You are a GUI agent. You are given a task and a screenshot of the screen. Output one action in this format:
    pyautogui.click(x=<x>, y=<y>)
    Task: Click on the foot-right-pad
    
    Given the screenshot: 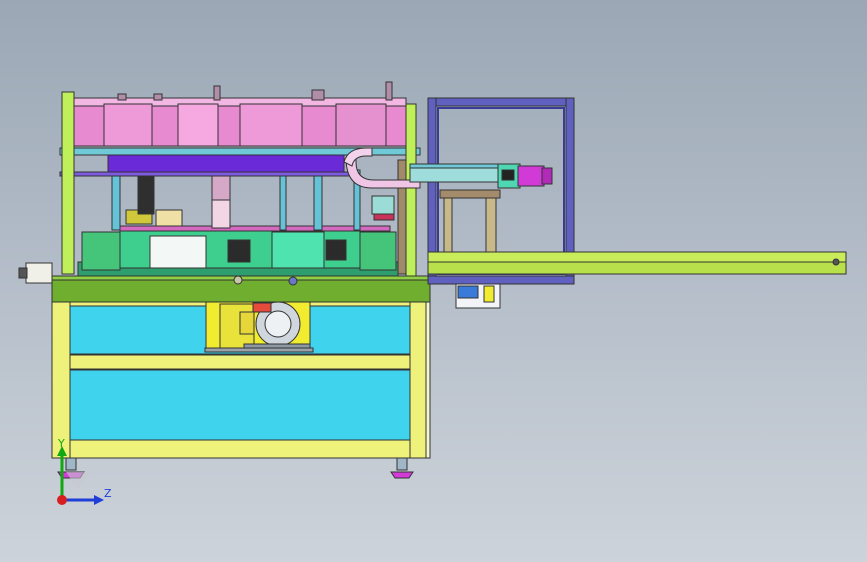 What is the action you would take?
    pyautogui.click(x=402, y=475)
    